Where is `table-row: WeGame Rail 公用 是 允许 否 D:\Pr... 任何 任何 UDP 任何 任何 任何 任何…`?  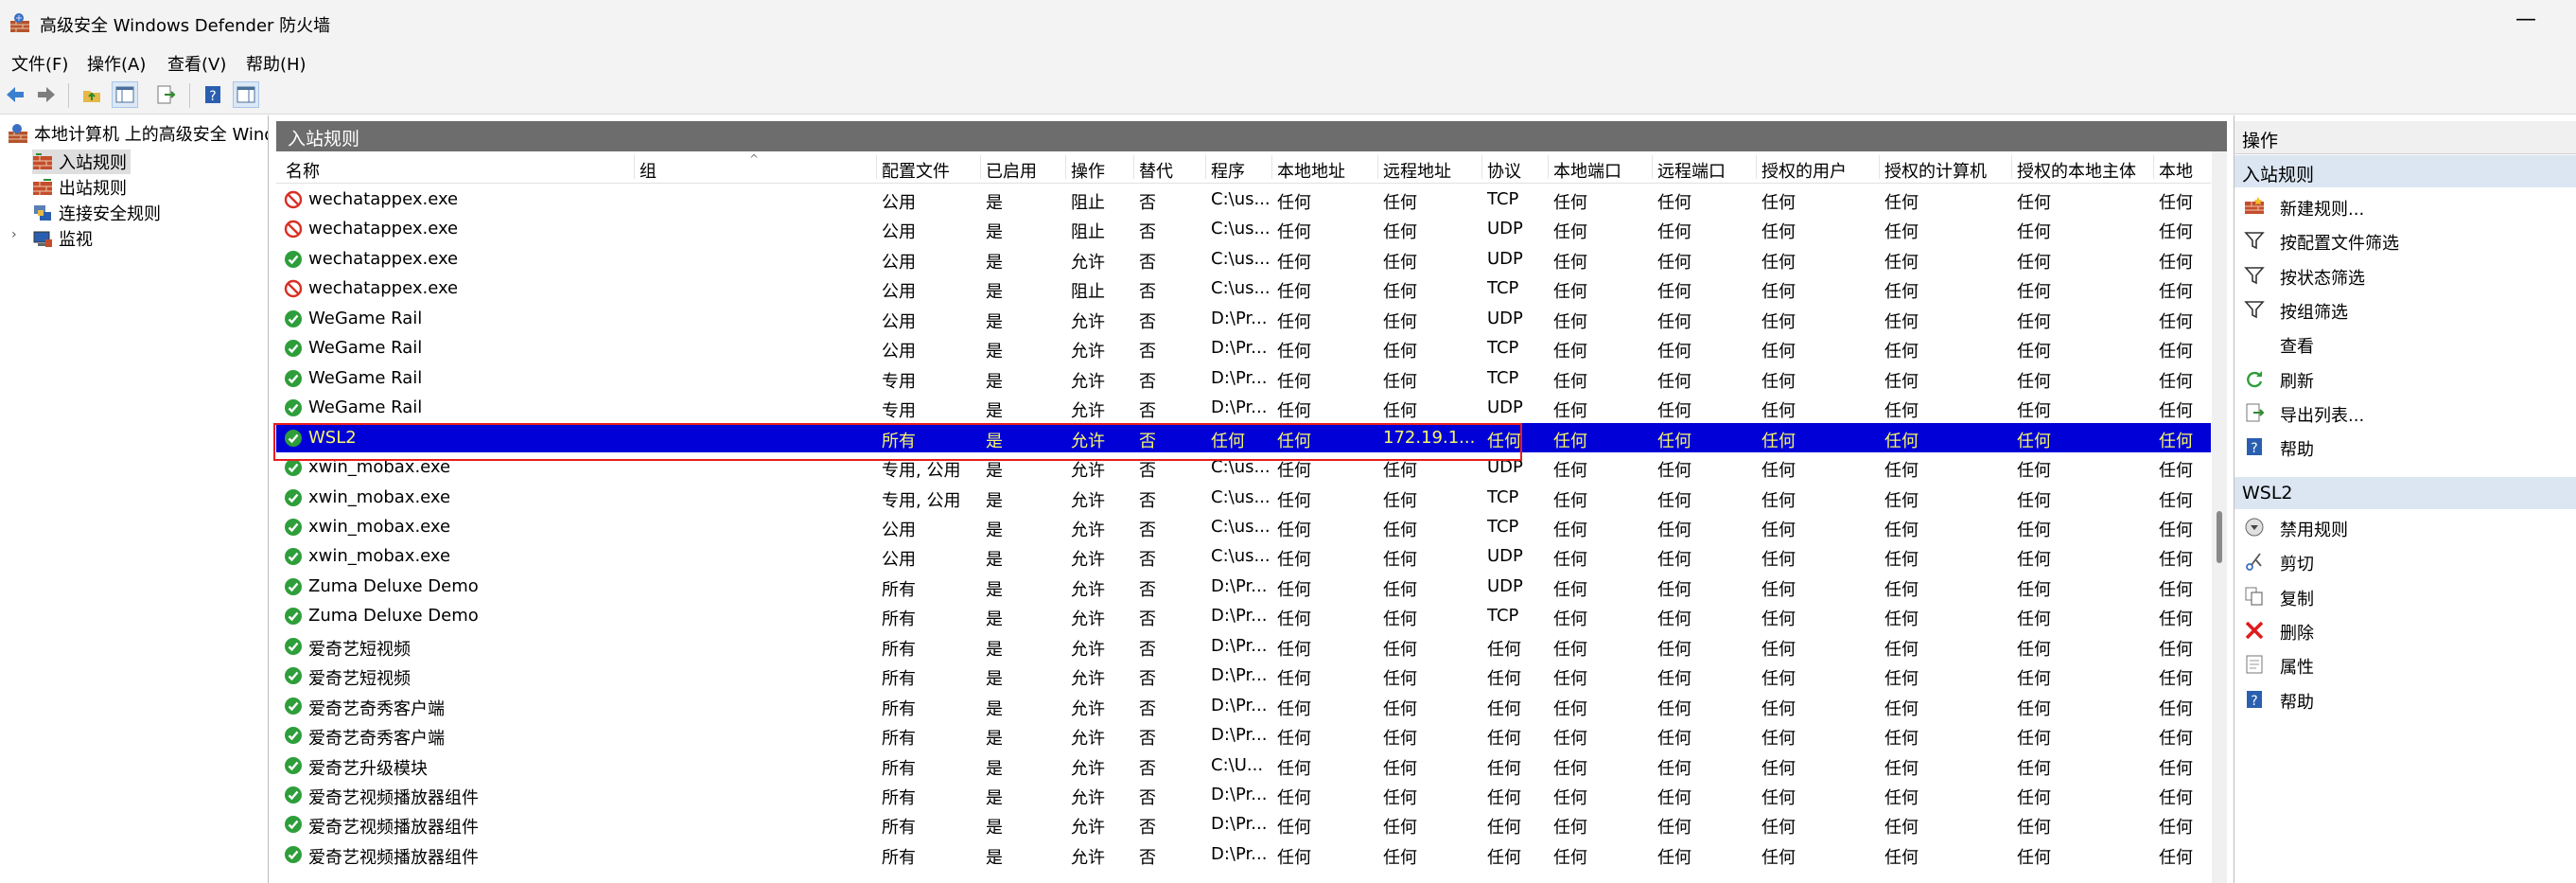 table-row: WeGame Rail 公用 是 允许 否 D:\Pr... 任何 任何 UDP 任何 任何 任何 任何… is located at coordinates (1243, 319).